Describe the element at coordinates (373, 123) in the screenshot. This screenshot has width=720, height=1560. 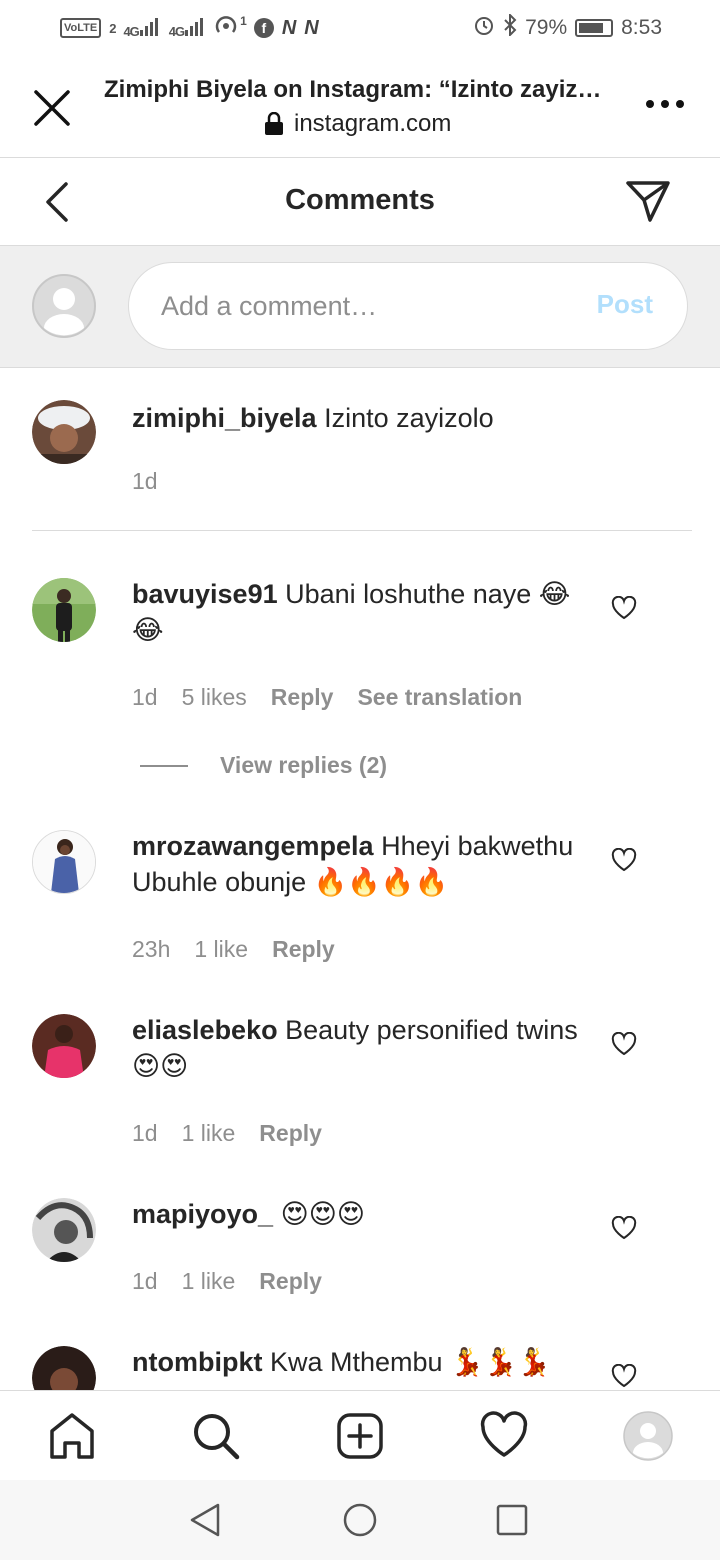
I see `browser-url-text: instagram.com` at that location.